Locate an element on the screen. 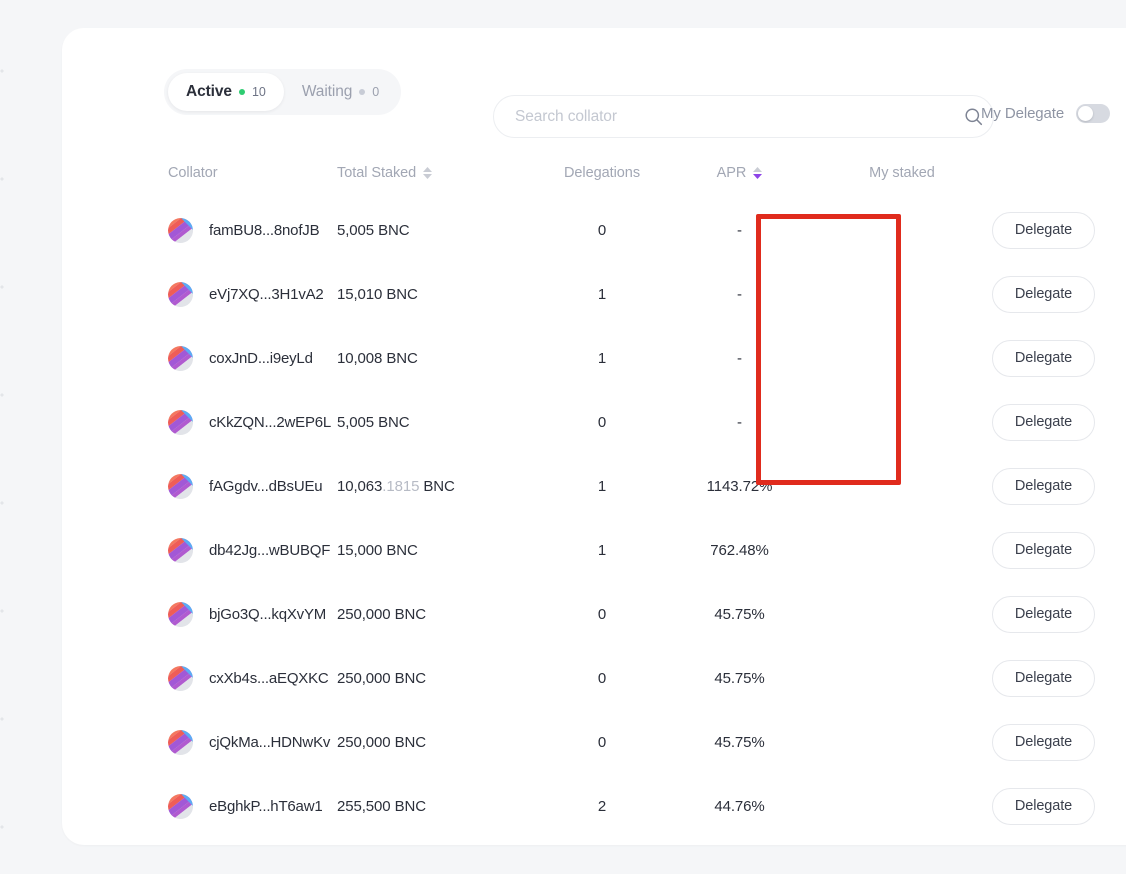 This screenshot has height=874, width=1126. cell-collator: coxJnD...i9eyLd is located at coordinates (199, 358).